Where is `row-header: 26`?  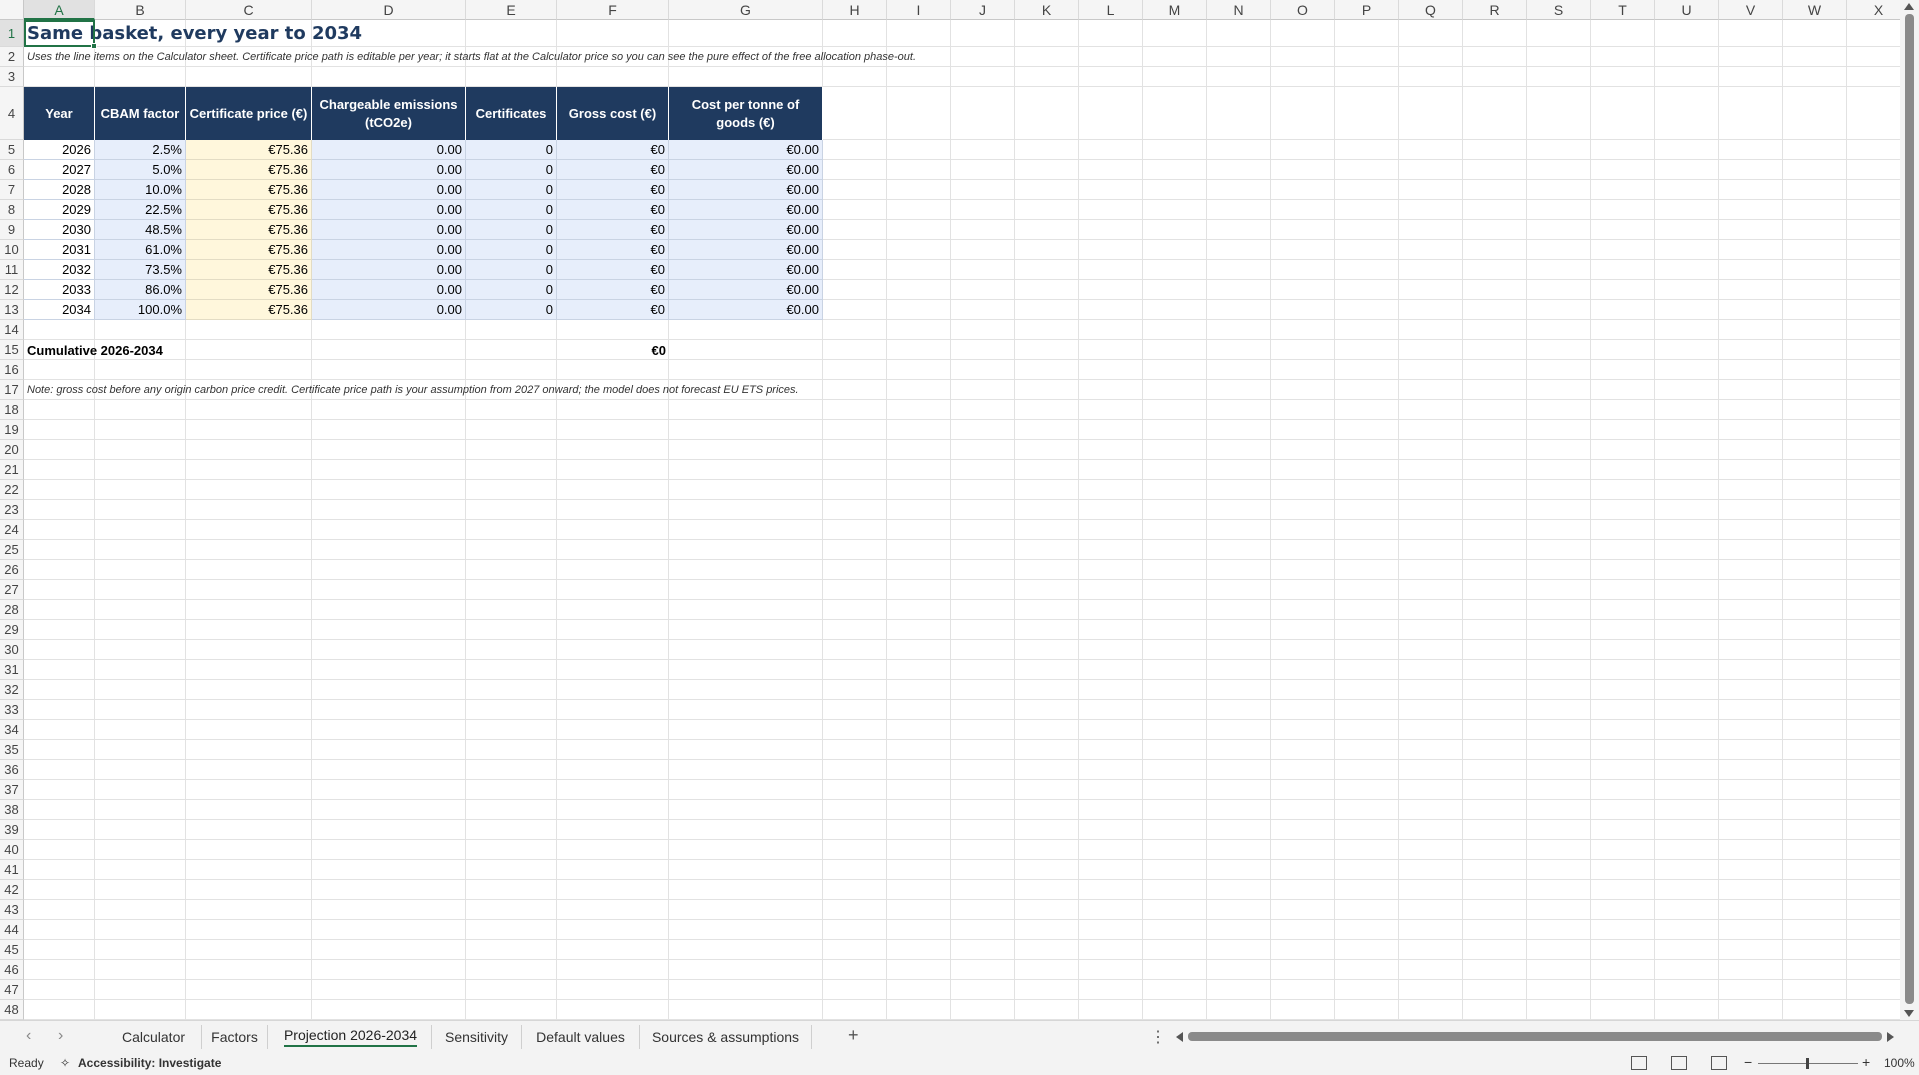 row-header: 26 is located at coordinates (12, 570).